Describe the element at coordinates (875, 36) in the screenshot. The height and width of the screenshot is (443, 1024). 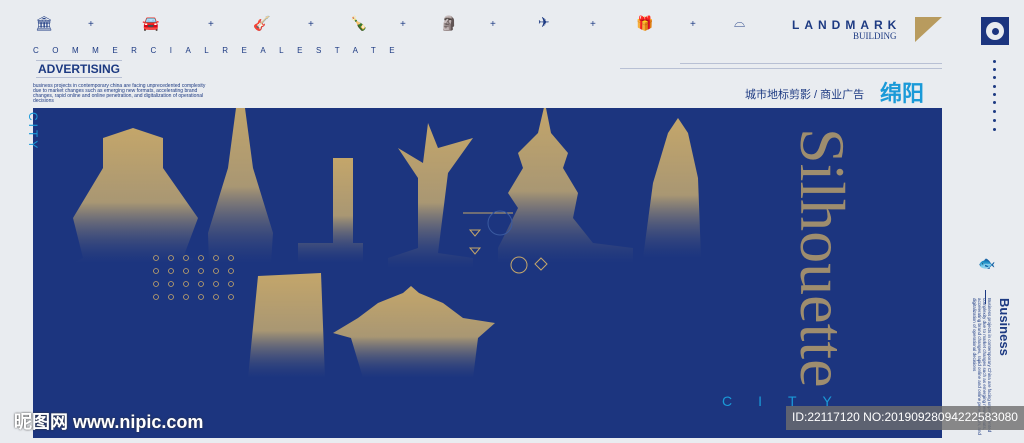
I see `building-subtitle: BUILDING` at that location.